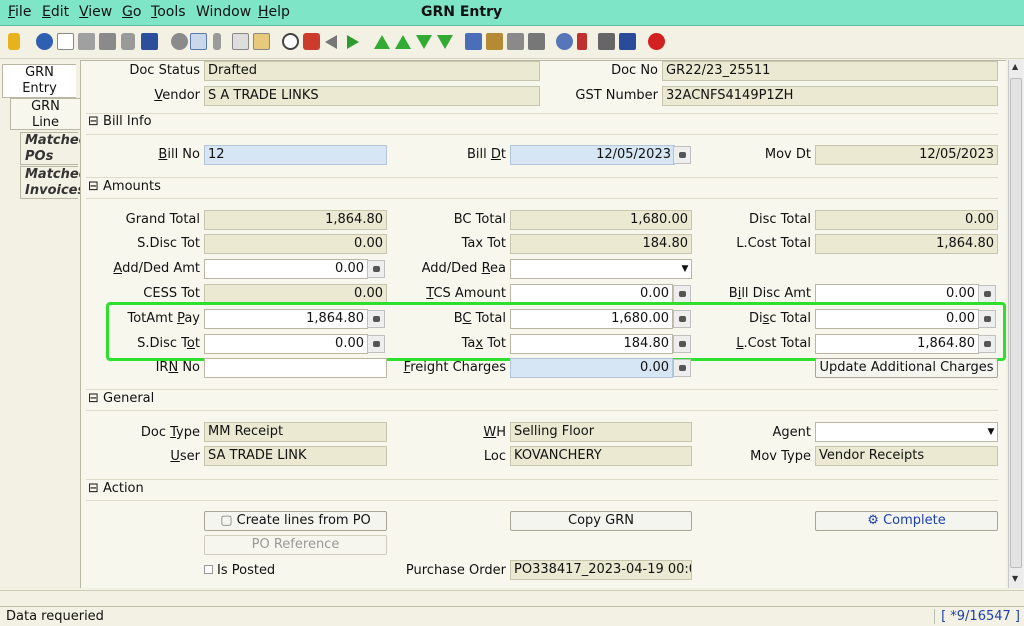  Describe the element at coordinates (591, 294) in the screenshot. I see `tcs-amount-input: 0.00` at that location.